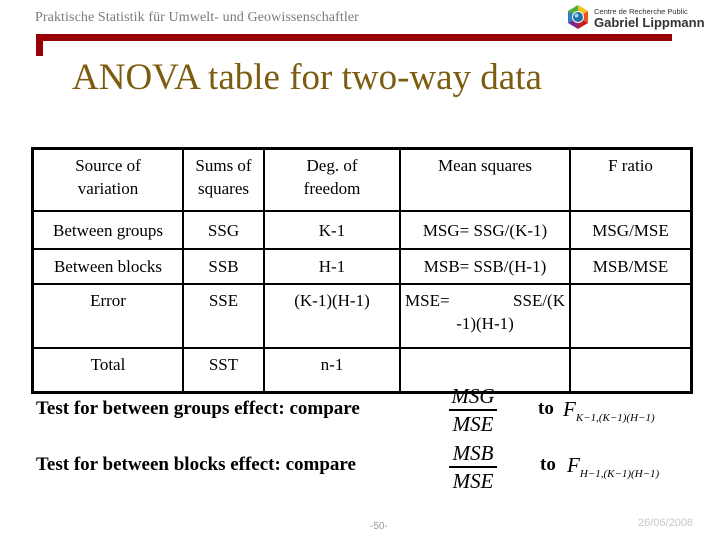 This screenshot has width=720, height=540. Describe the element at coordinates (485, 179) in the screenshot. I see `header-mean-squares: Mean squares` at that location.